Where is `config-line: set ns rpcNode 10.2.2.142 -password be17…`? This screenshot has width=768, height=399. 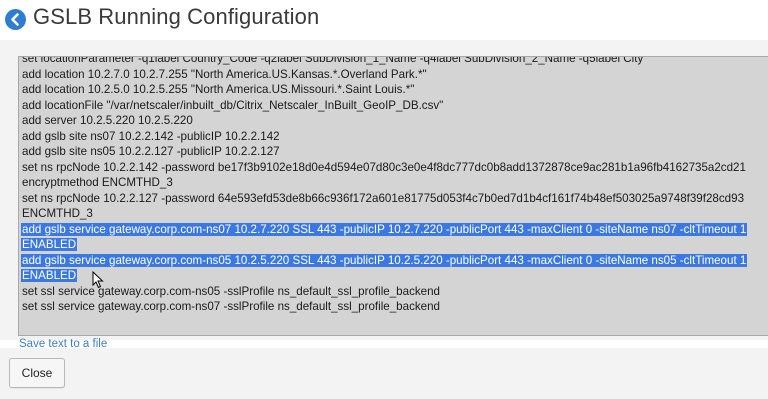
config-line: set ns rpcNode 10.2.2.142 -password be17… is located at coordinates (384, 168).